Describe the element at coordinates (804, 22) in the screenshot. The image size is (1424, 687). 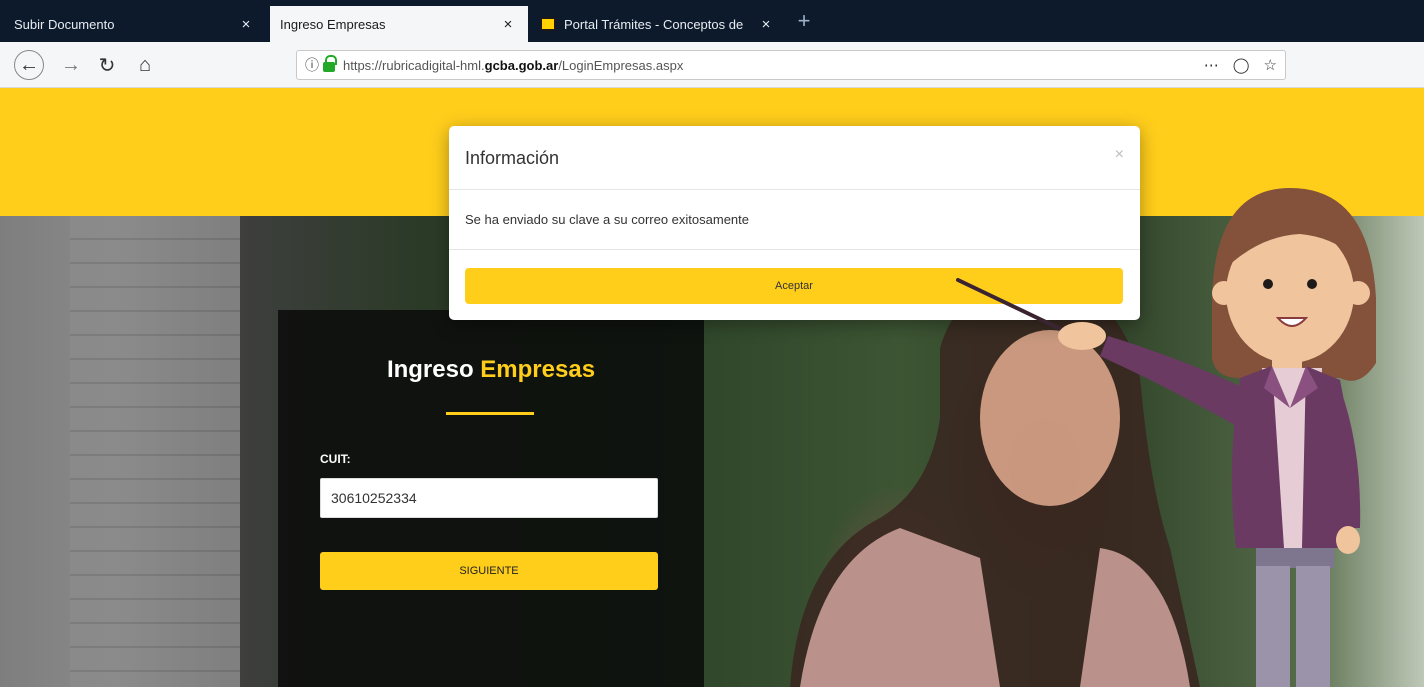
I see `new-tab-icon: +` at that location.